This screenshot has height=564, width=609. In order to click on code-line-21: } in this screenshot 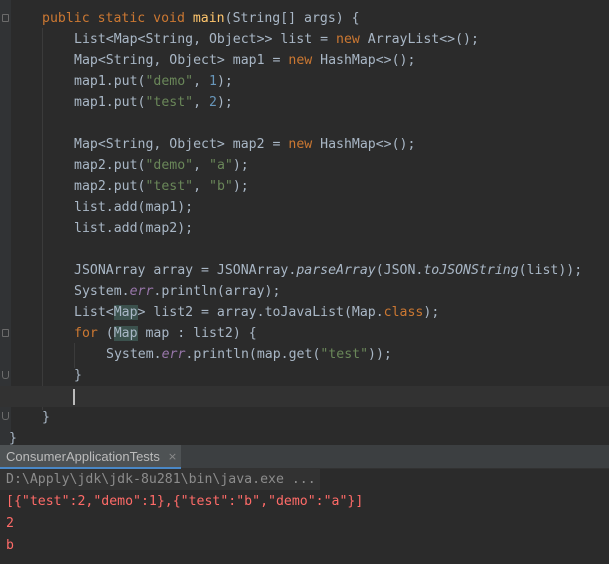, I will do `click(13, 438)`.